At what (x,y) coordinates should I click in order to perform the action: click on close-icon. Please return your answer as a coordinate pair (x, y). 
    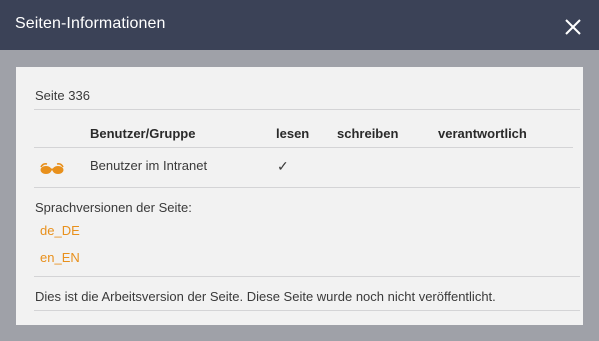
    Looking at the image, I should click on (573, 27).